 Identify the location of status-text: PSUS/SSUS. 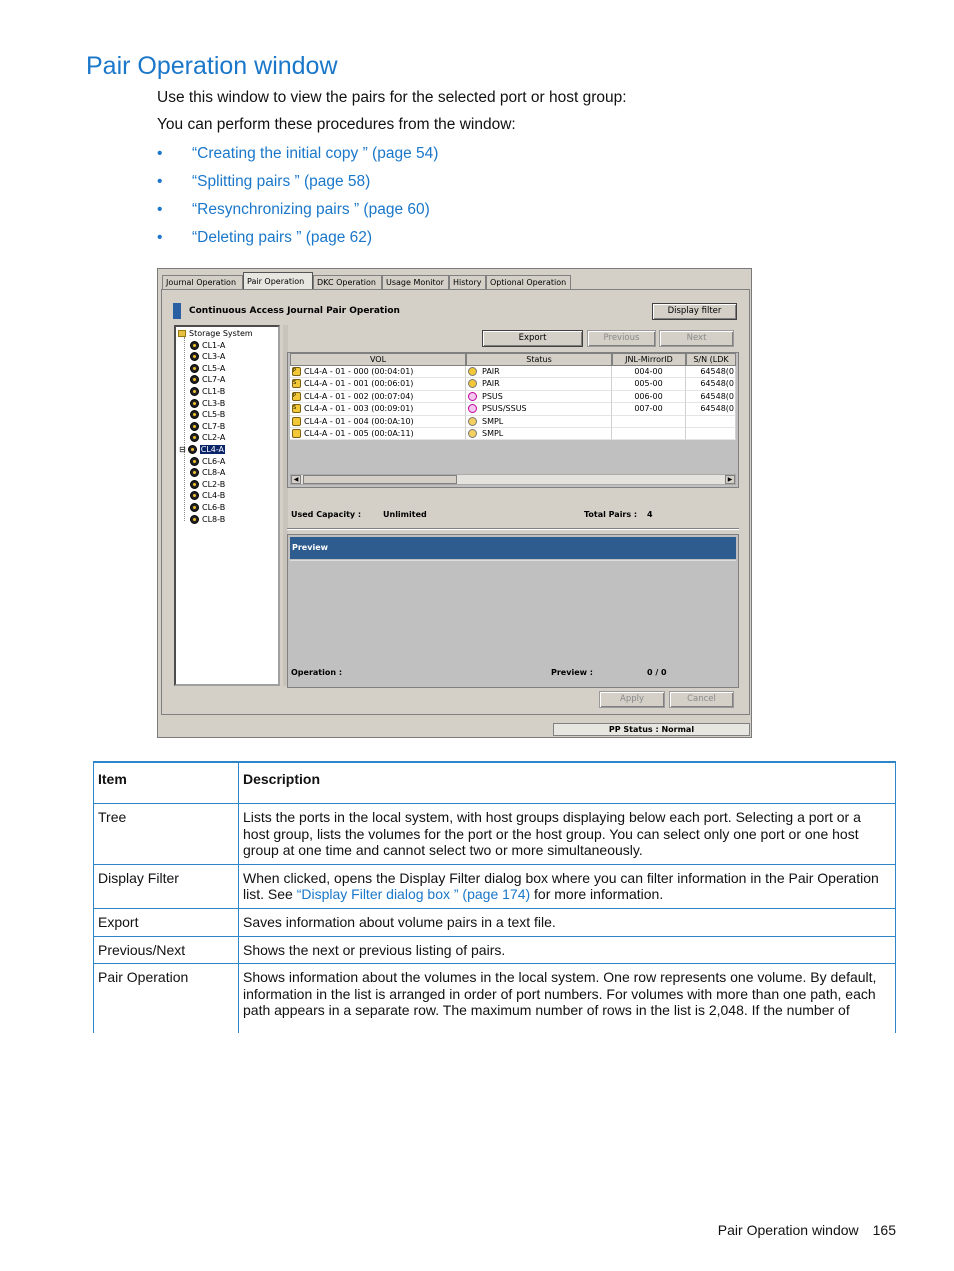
(504, 409).